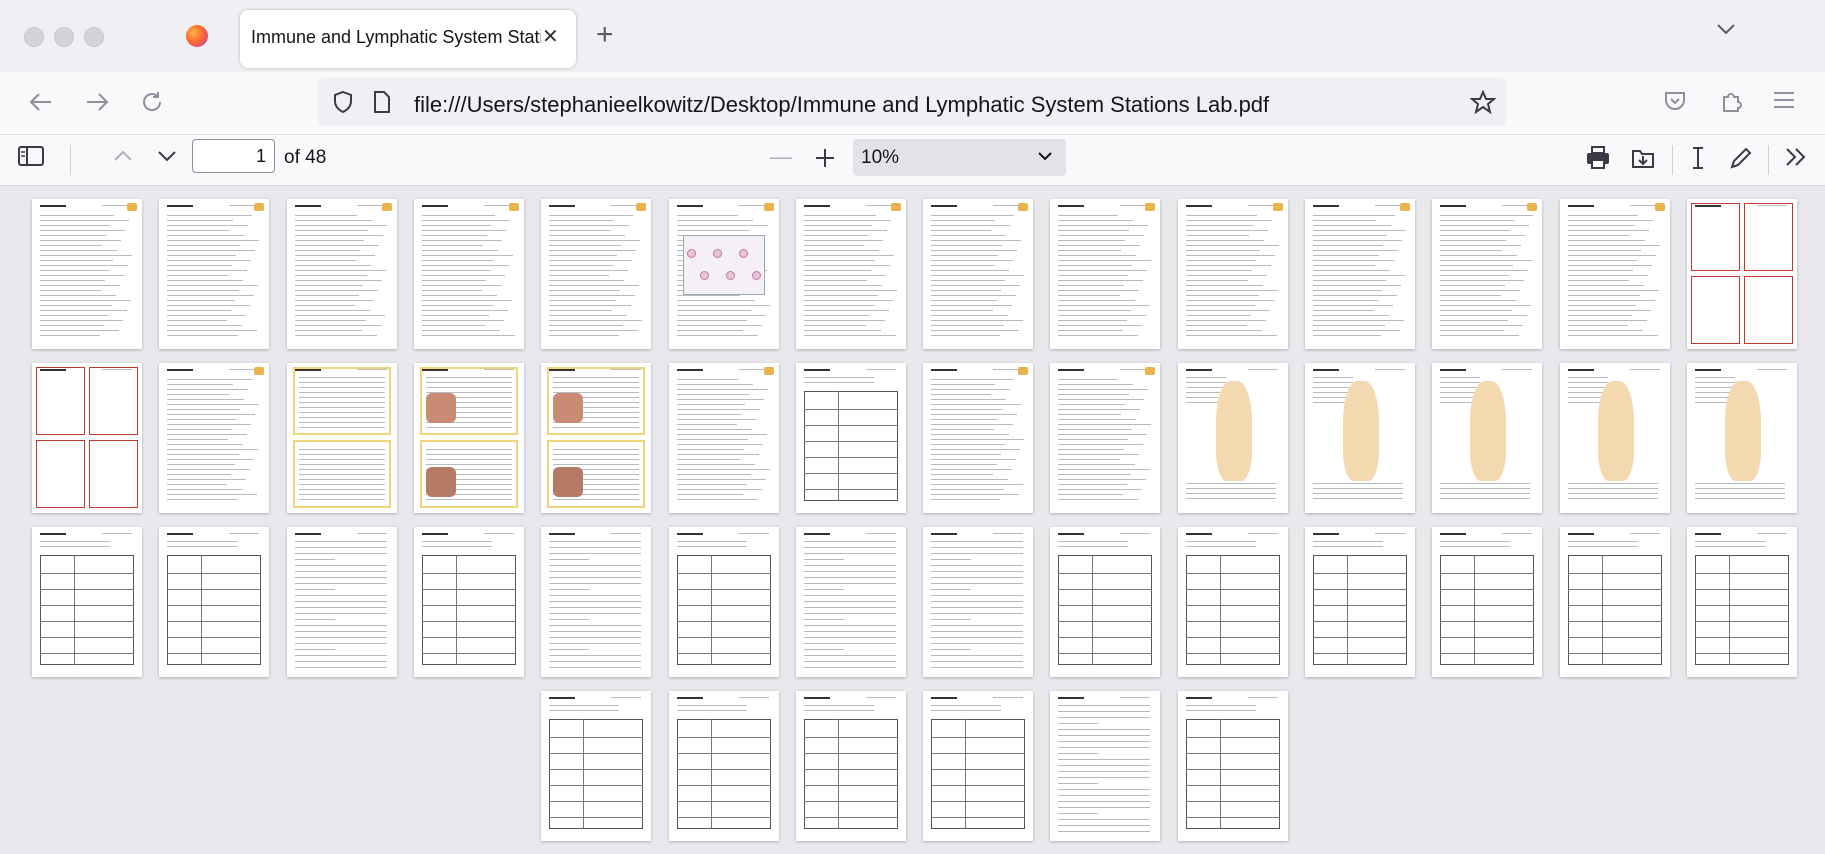  Describe the element at coordinates (880, 157) in the screenshot. I see `zoom-value: 10%` at that location.